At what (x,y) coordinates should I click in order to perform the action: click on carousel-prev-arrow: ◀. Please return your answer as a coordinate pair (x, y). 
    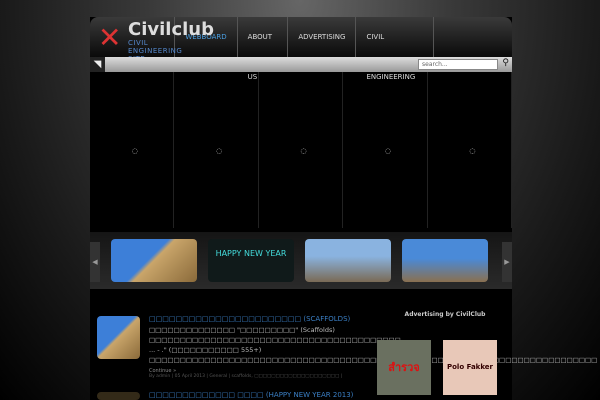
    Looking at the image, I should click on (95, 262).